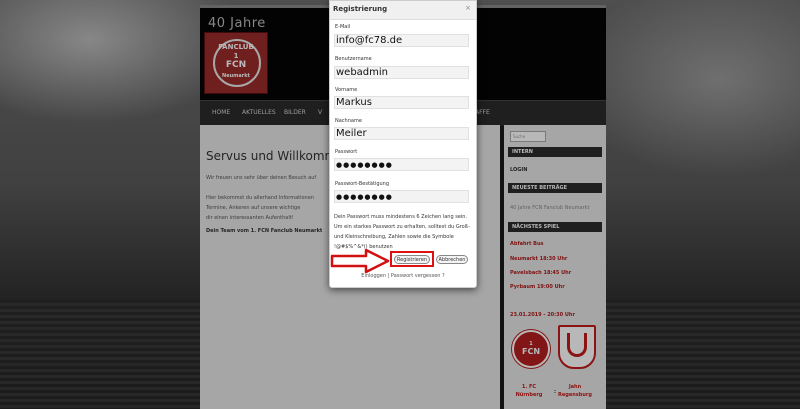  I want to click on password-field, so click(401, 164).